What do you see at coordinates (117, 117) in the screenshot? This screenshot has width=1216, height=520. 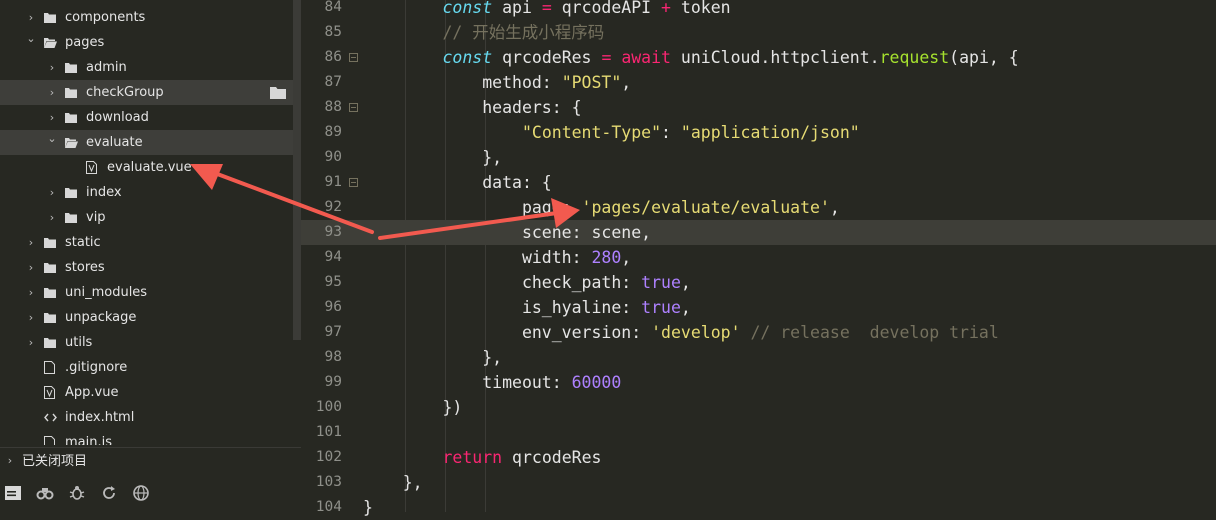 I see `tree-item-label: download` at bounding box center [117, 117].